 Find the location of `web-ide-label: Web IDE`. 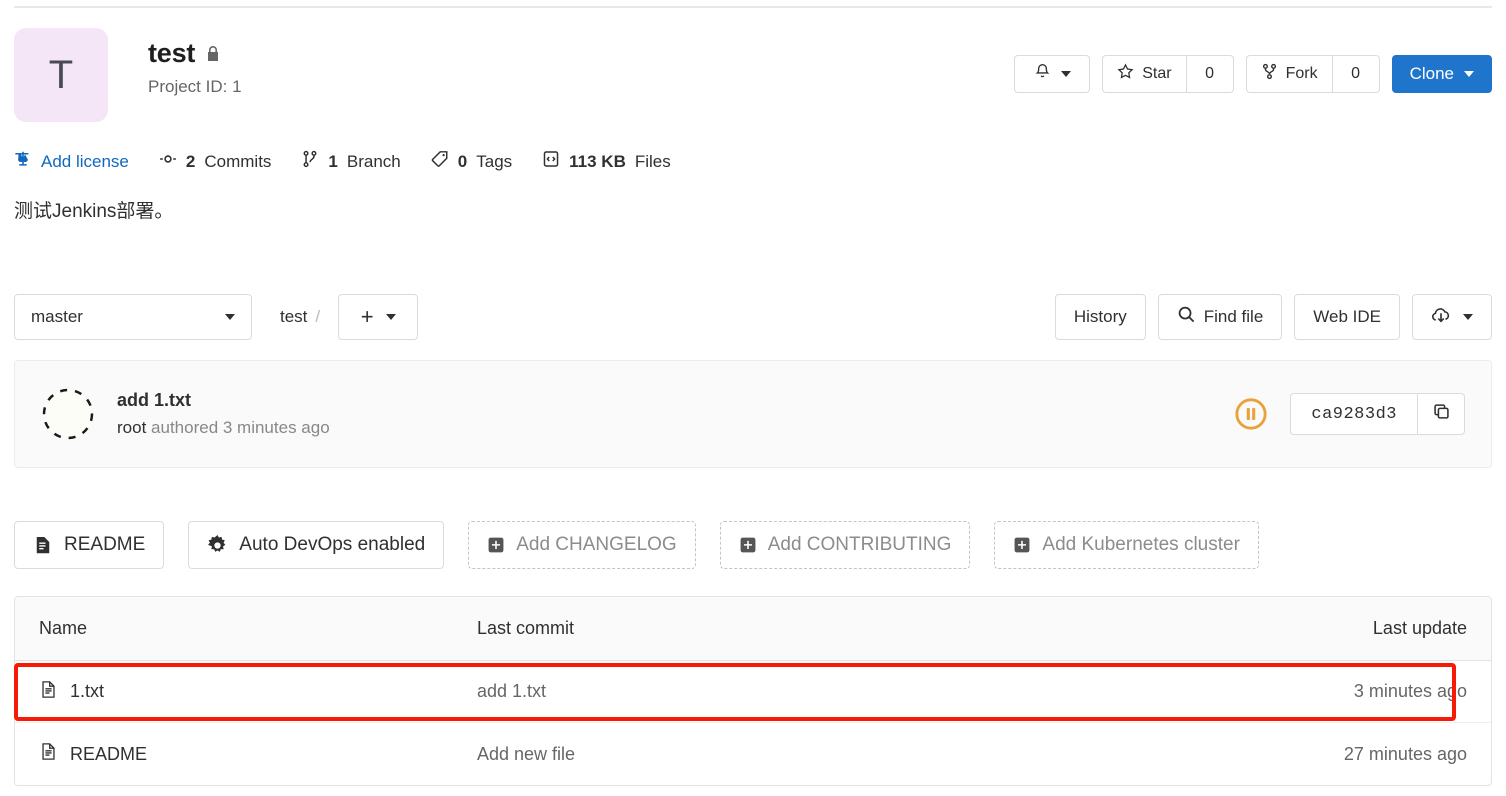

web-ide-label: Web IDE is located at coordinates (1347, 316).